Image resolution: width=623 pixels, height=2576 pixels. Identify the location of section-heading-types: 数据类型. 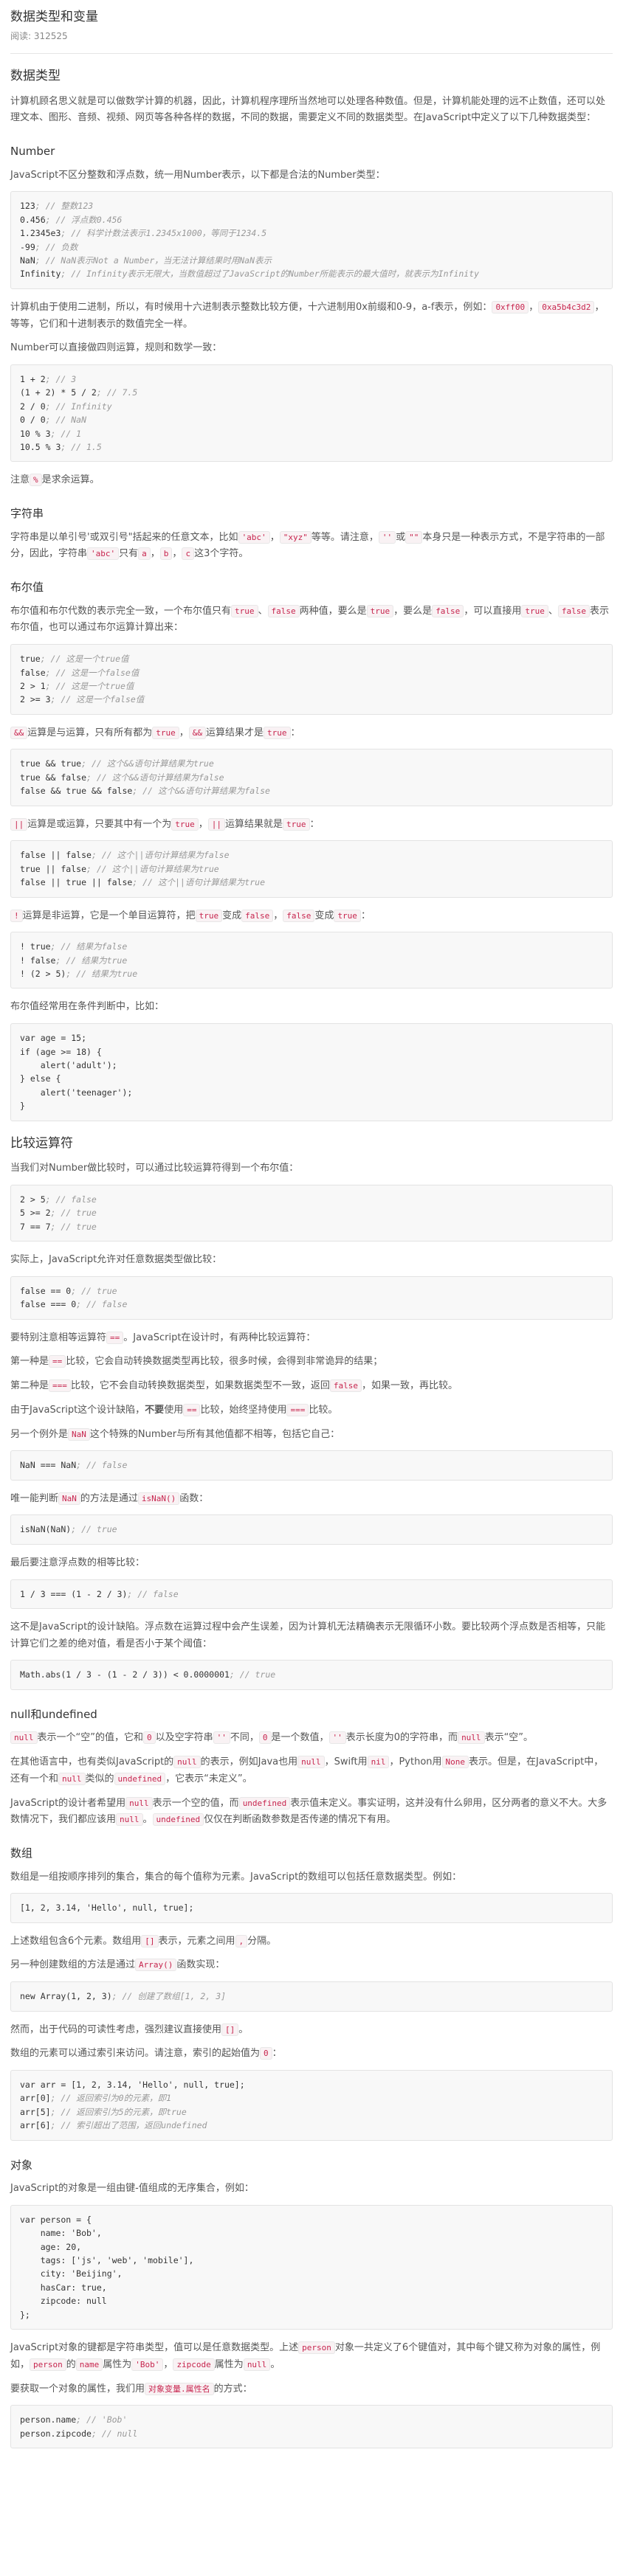
(35, 76).